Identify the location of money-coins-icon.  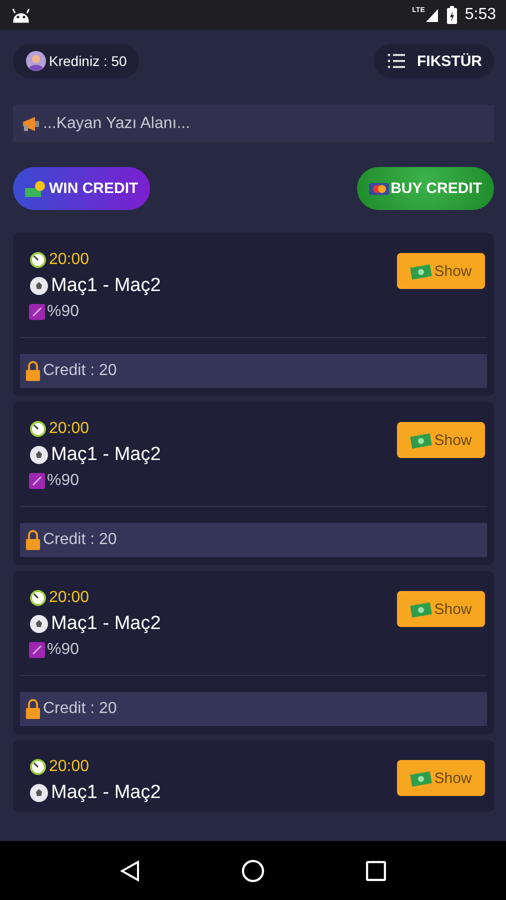
(36, 189).